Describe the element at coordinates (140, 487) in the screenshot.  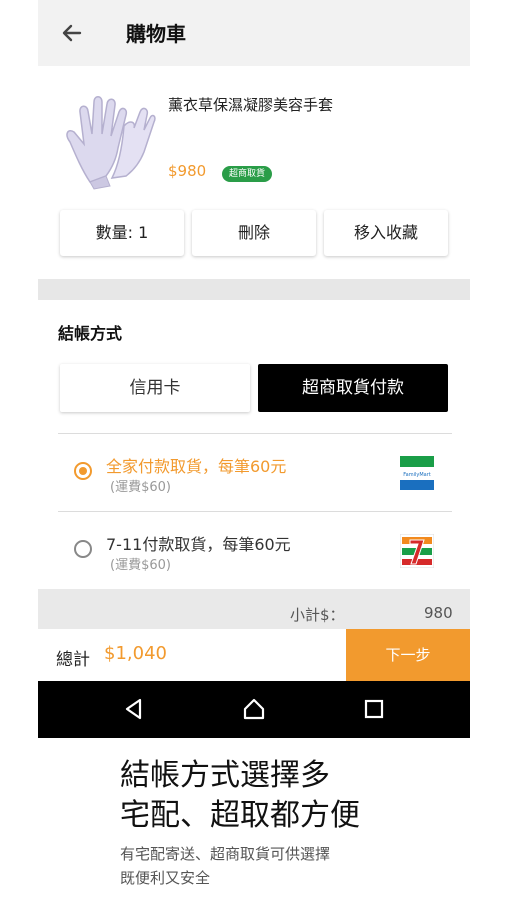
I see `familymart-shipping-fee: (運費$60)` at that location.